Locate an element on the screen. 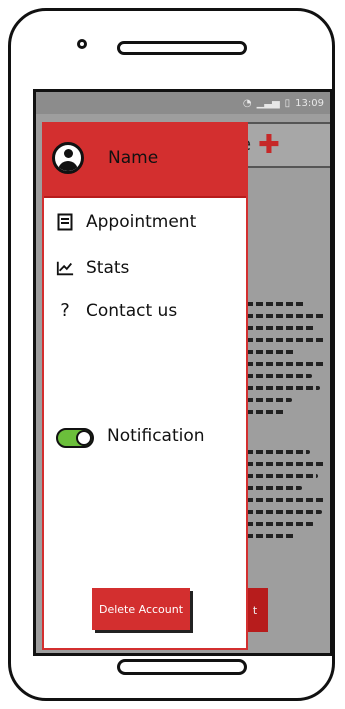  plus-icon: ✚ is located at coordinates (269, 145).